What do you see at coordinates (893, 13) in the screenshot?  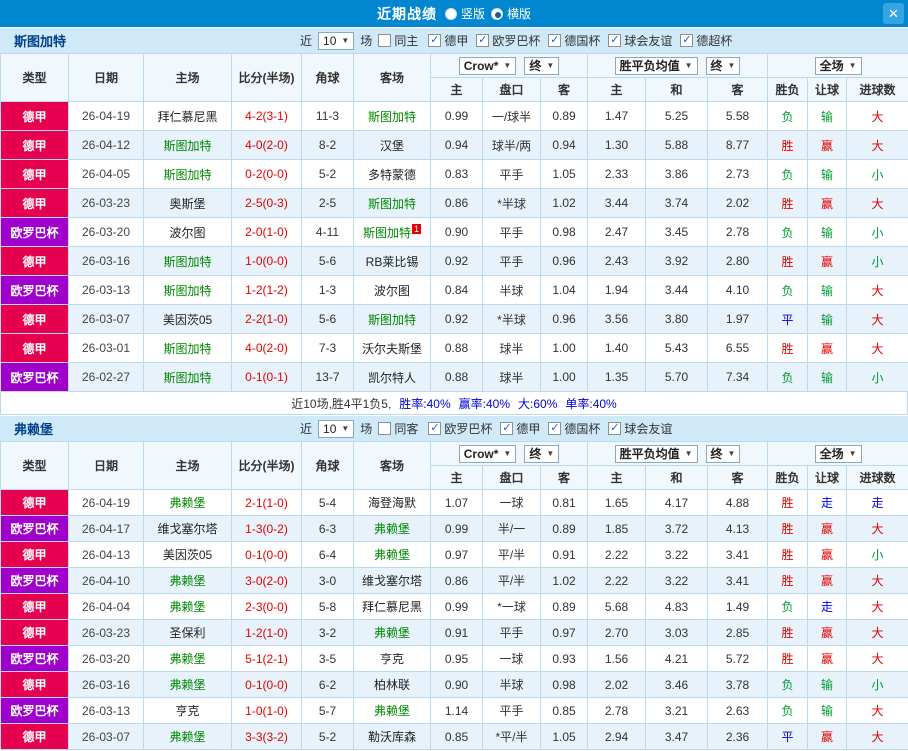 I see `close-button: ✕` at bounding box center [893, 13].